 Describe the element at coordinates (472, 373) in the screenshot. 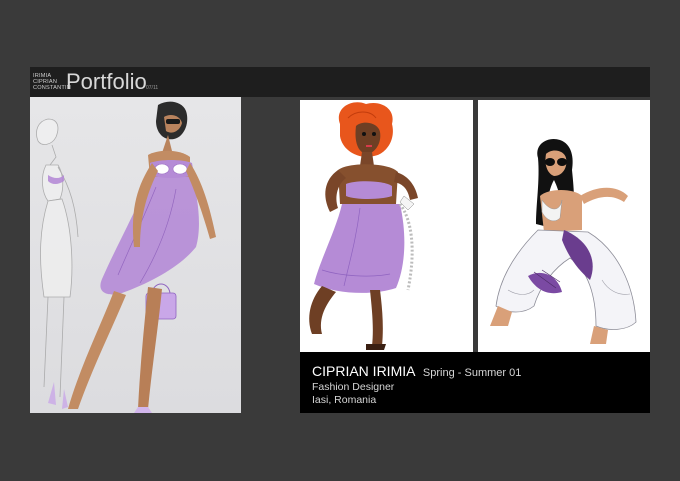

I see `collection-season: Spring - Summer 01` at that location.